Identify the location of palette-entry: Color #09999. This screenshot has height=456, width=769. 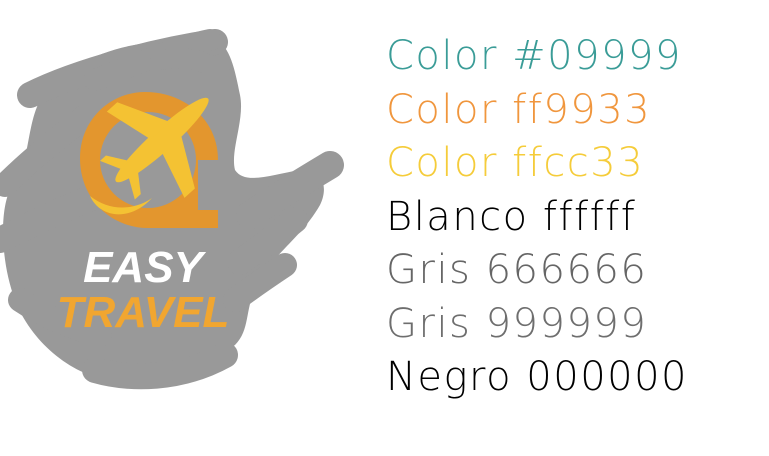
(534, 56).